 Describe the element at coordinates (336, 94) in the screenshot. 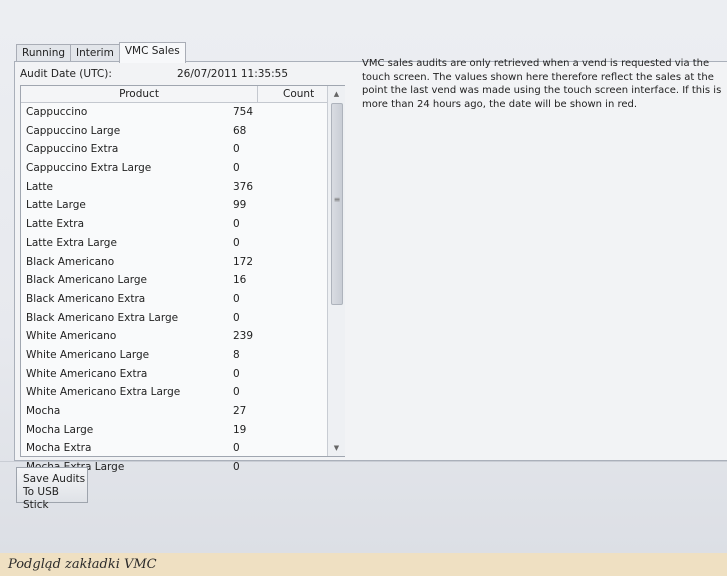

I see `scroll-up-arrow-icon: ▲` at that location.